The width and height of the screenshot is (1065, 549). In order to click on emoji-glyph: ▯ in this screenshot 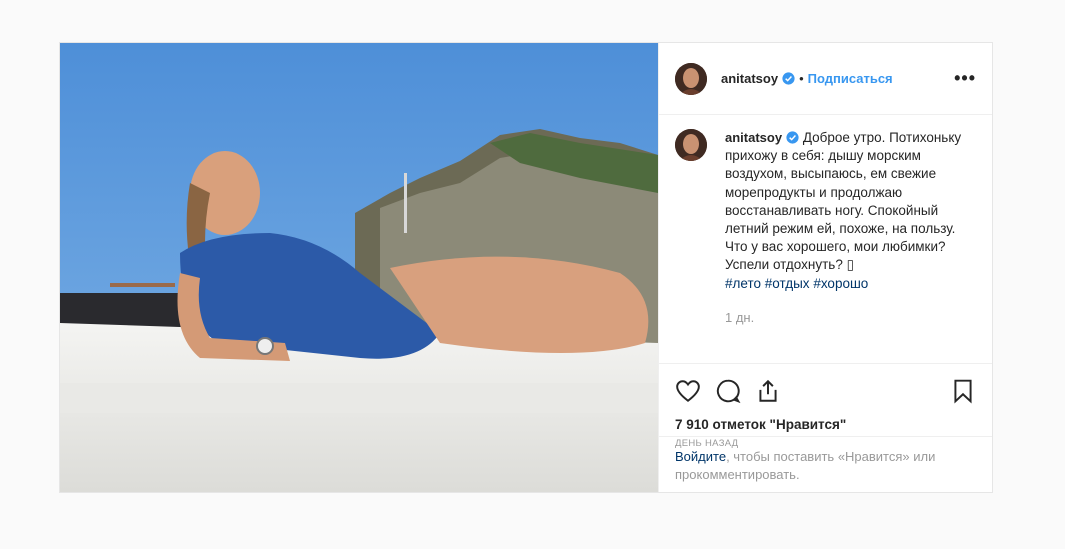, I will do `click(850, 265)`.